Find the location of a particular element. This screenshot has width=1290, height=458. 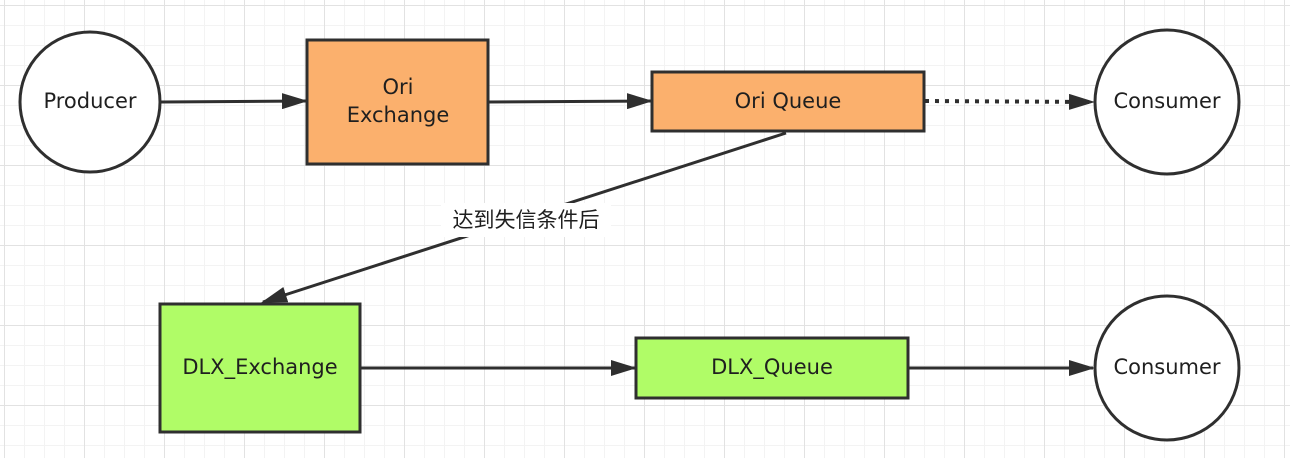

dead-letter-edge-label: 达到失信条件后 is located at coordinates (526, 220).